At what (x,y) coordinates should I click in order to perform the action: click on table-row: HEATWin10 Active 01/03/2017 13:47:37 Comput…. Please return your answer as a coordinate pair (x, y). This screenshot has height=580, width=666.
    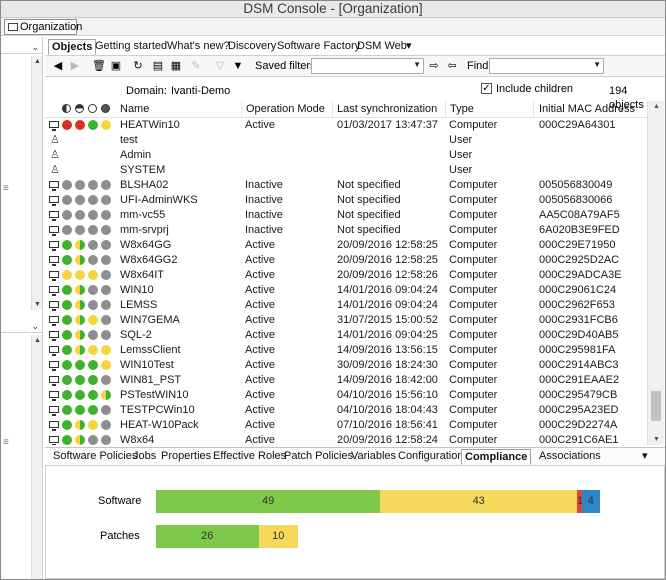
    Looking at the image, I should click on (346, 125).